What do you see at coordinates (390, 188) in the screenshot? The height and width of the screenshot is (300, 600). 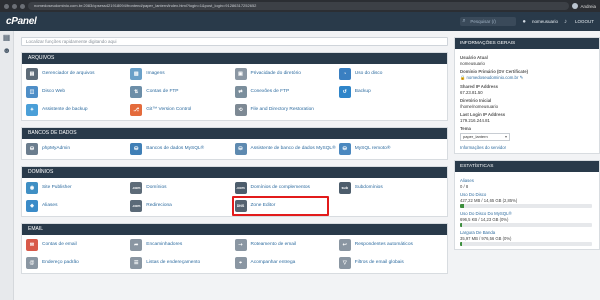 I see `tool-item: sub Subdomínios` at bounding box center [390, 188].